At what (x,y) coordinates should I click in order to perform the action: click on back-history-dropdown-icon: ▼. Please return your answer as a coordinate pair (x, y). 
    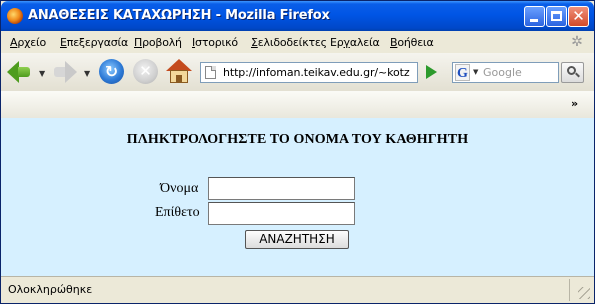
    Looking at the image, I should click on (42, 73).